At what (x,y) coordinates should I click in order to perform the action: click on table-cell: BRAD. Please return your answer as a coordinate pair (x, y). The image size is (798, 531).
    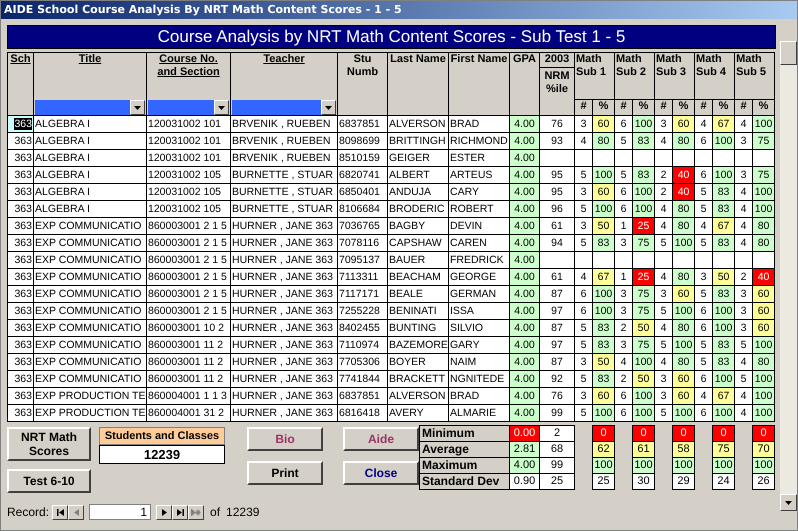
    Looking at the image, I should click on (479, 124).